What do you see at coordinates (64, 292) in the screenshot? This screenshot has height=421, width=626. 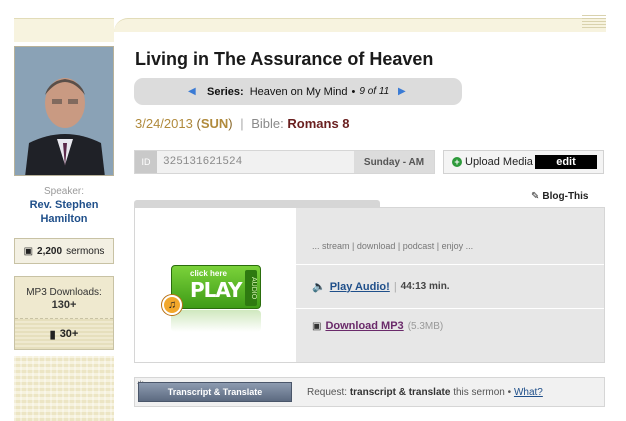 I see `mp3-downloads-label: MP3 Downloads:` at bounding box center [64, 292].